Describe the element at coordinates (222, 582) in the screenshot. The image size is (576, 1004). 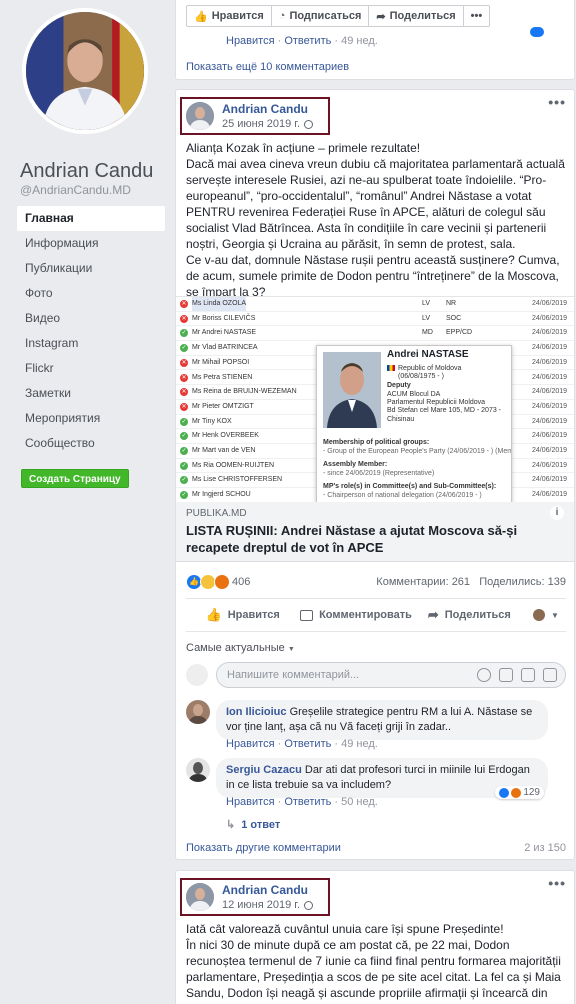
I see `angry-reaction-icon` at that location.